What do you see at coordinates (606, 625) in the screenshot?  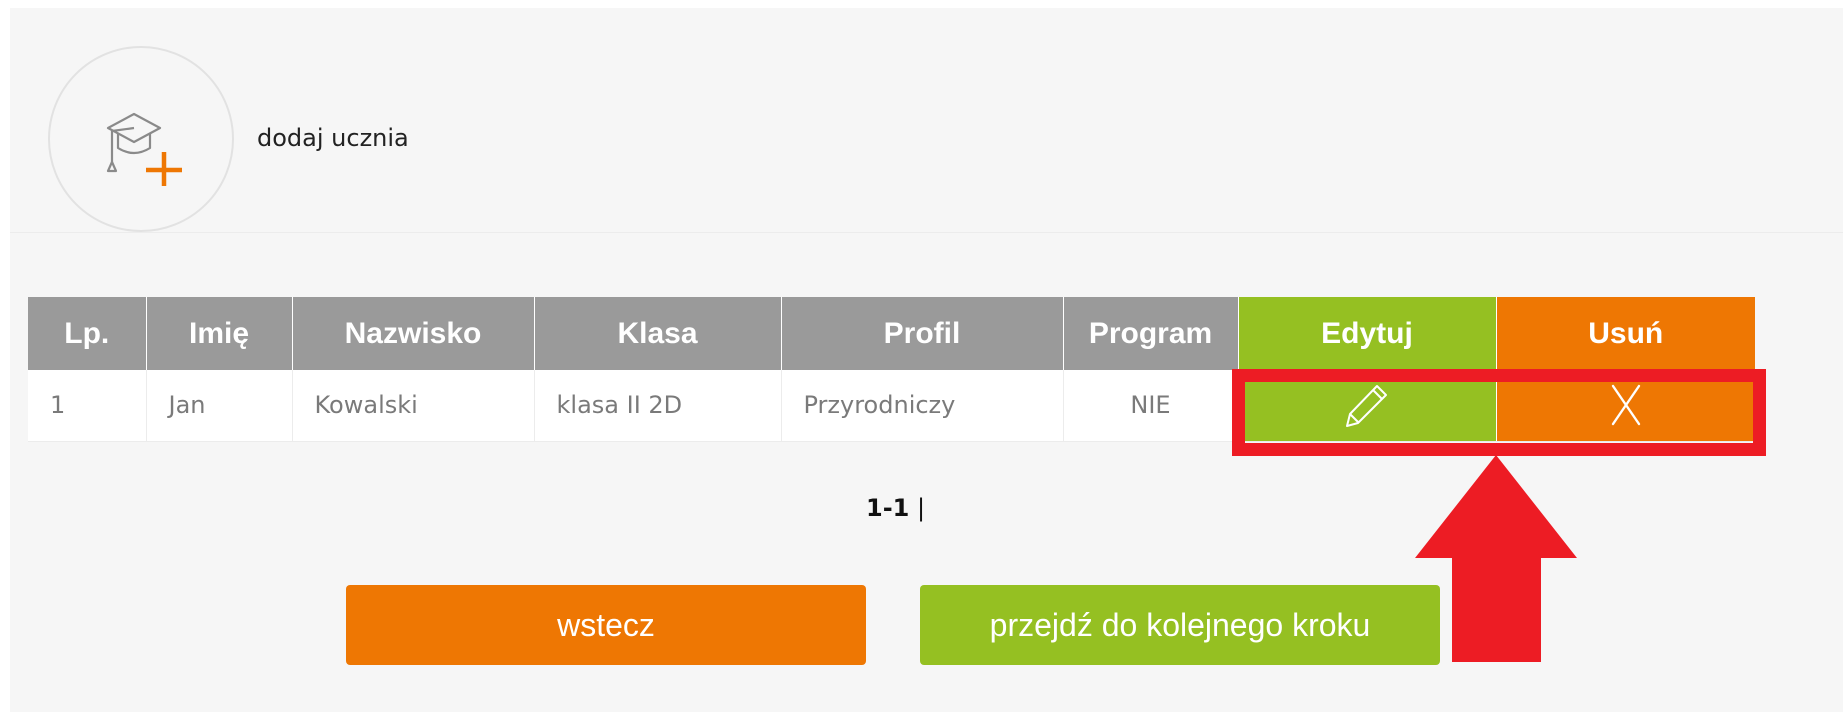 I see `back-button: wstecz` at bounding box center [606, 625].